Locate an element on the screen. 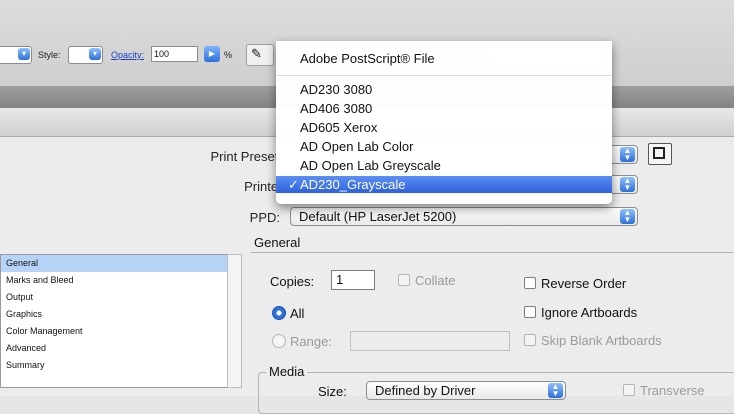  skip-blank-checkbox is located at coordinates (530, 340).